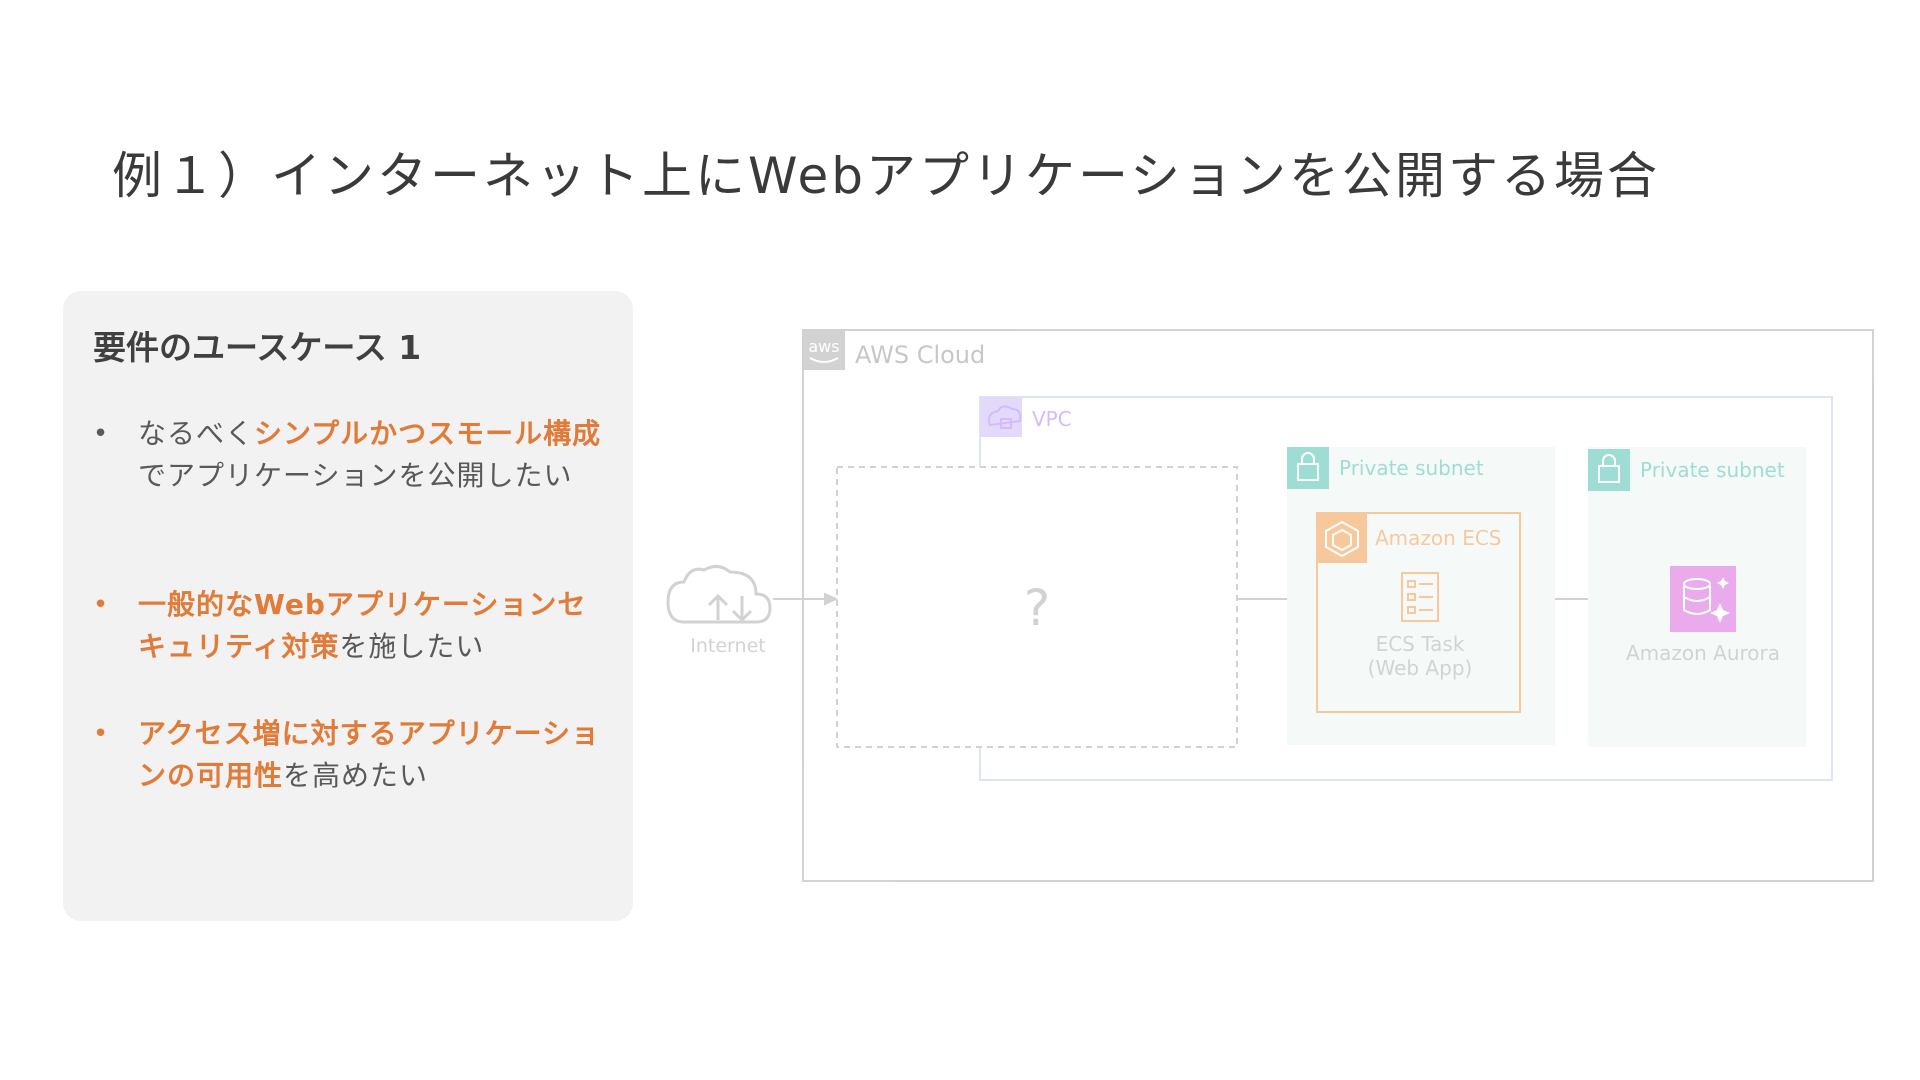 This screenshot has width=1920, height=1080. Describe the element at coordinates (1052, 419) in the screenshot. I see `vpc-label: VPC` at that location.